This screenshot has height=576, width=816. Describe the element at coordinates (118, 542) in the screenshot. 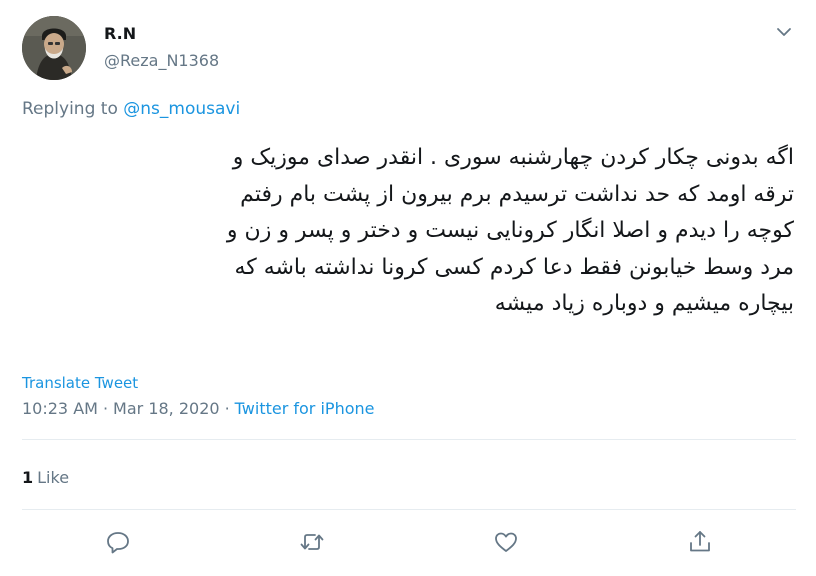

I see `reply-icon` at that location.